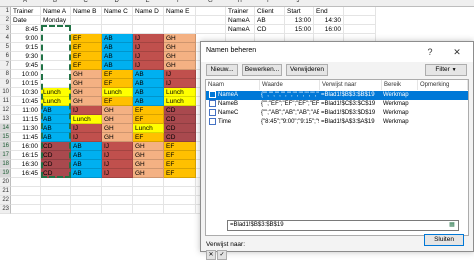 Image resolution: width=474 pixels, height=260 pixels. I want to click on range-select-icon: ▦, so click(452, 225).